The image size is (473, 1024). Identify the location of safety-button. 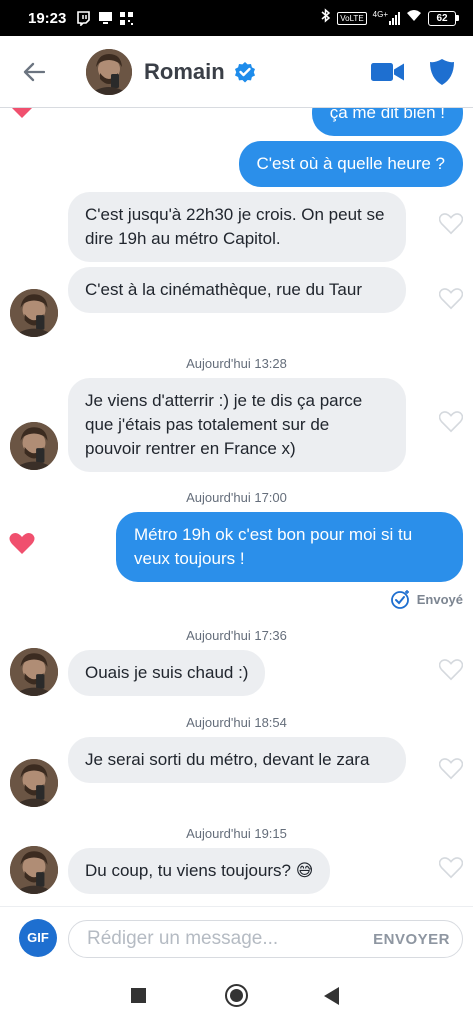
(442, 72).